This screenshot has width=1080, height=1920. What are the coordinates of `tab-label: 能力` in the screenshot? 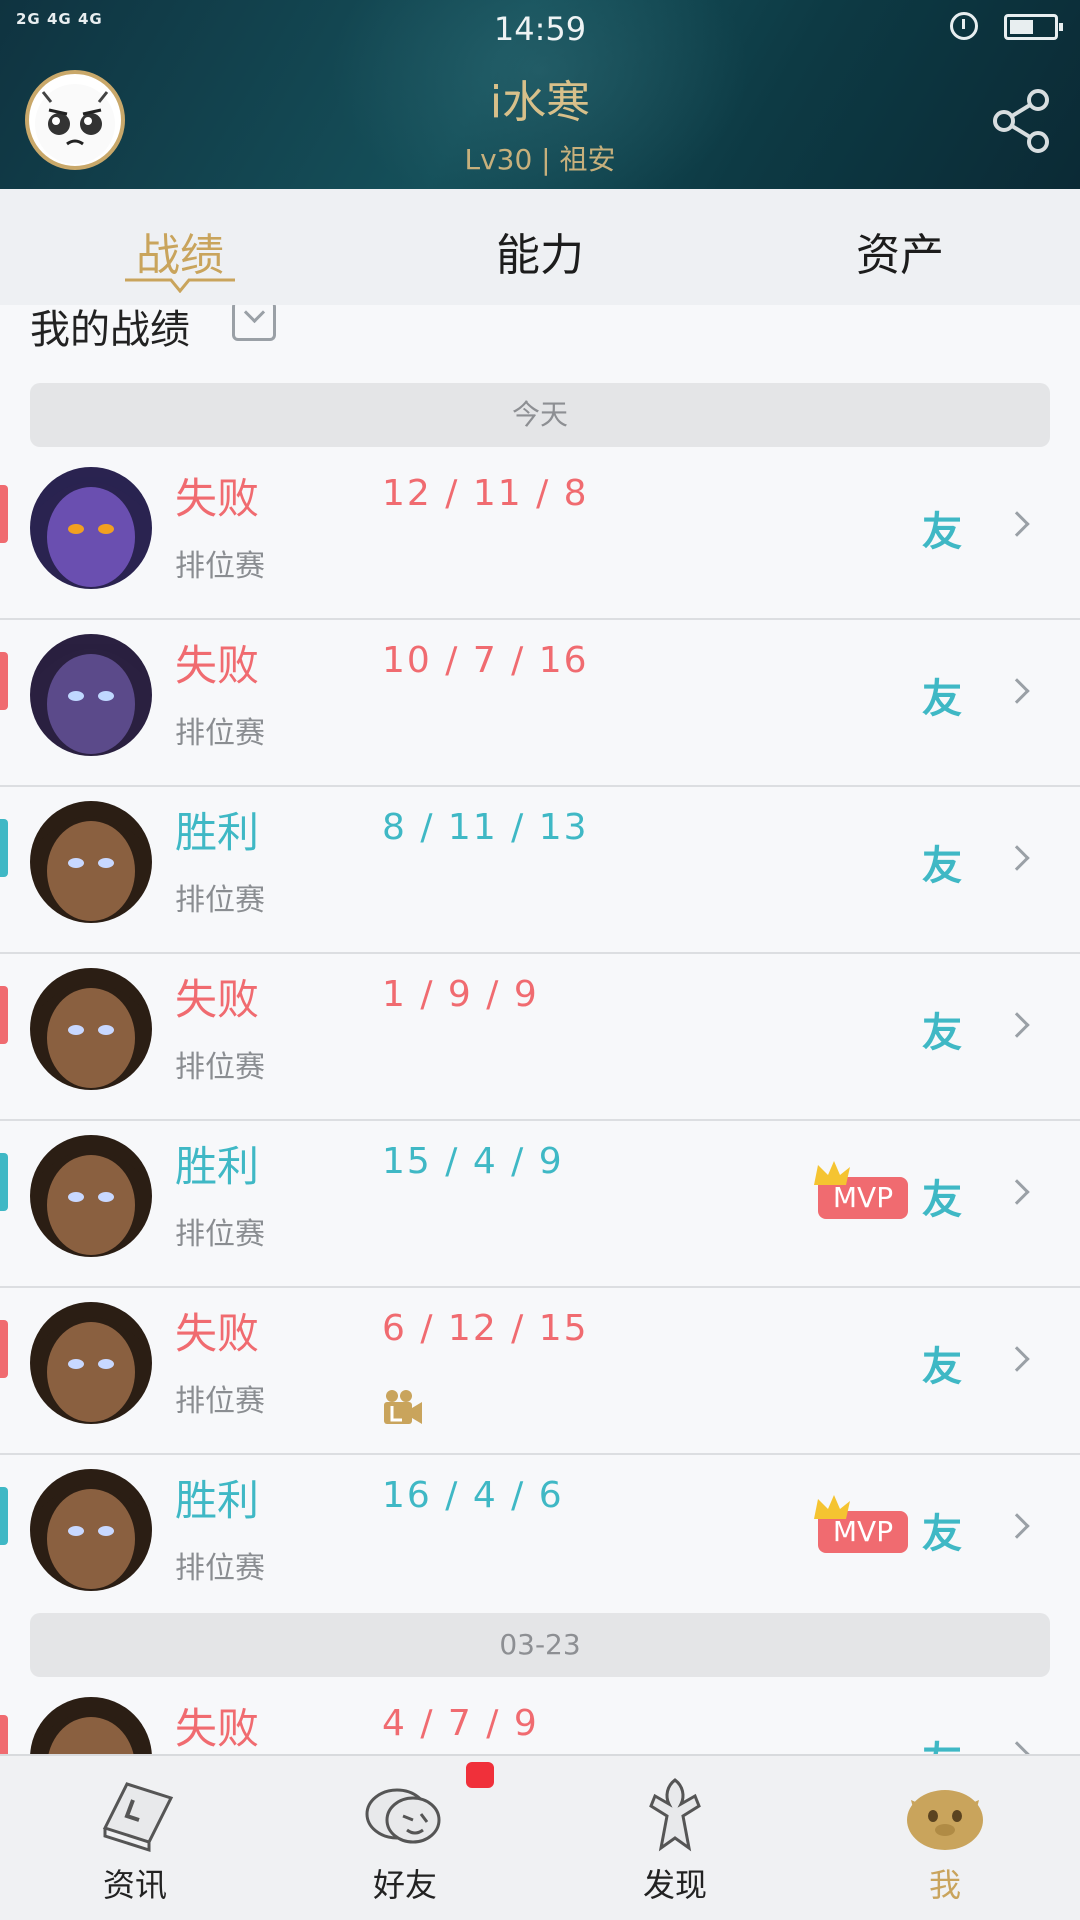 It's located at (540, 255).